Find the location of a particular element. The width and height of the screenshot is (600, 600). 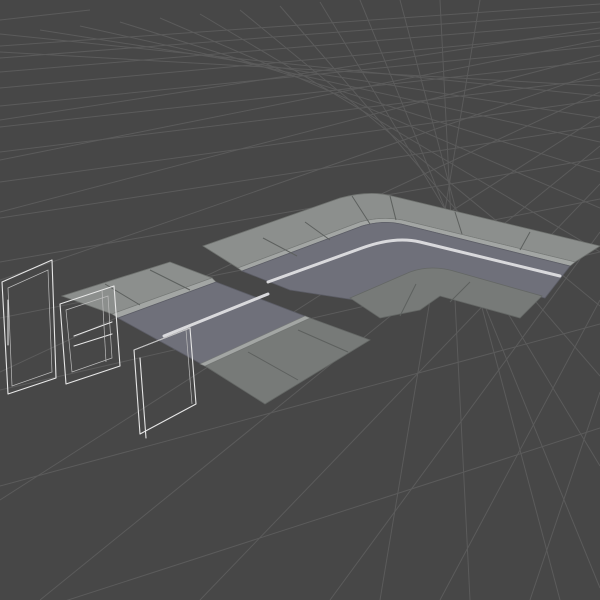

road-corner-tile is located at coordinates (401, 256).